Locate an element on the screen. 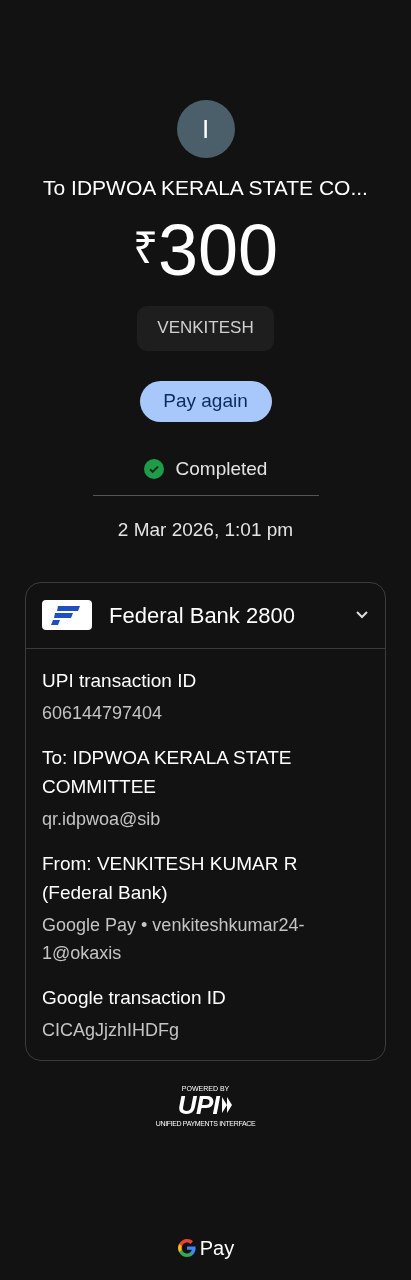  avatar: I is located at coordinates (205, 129).